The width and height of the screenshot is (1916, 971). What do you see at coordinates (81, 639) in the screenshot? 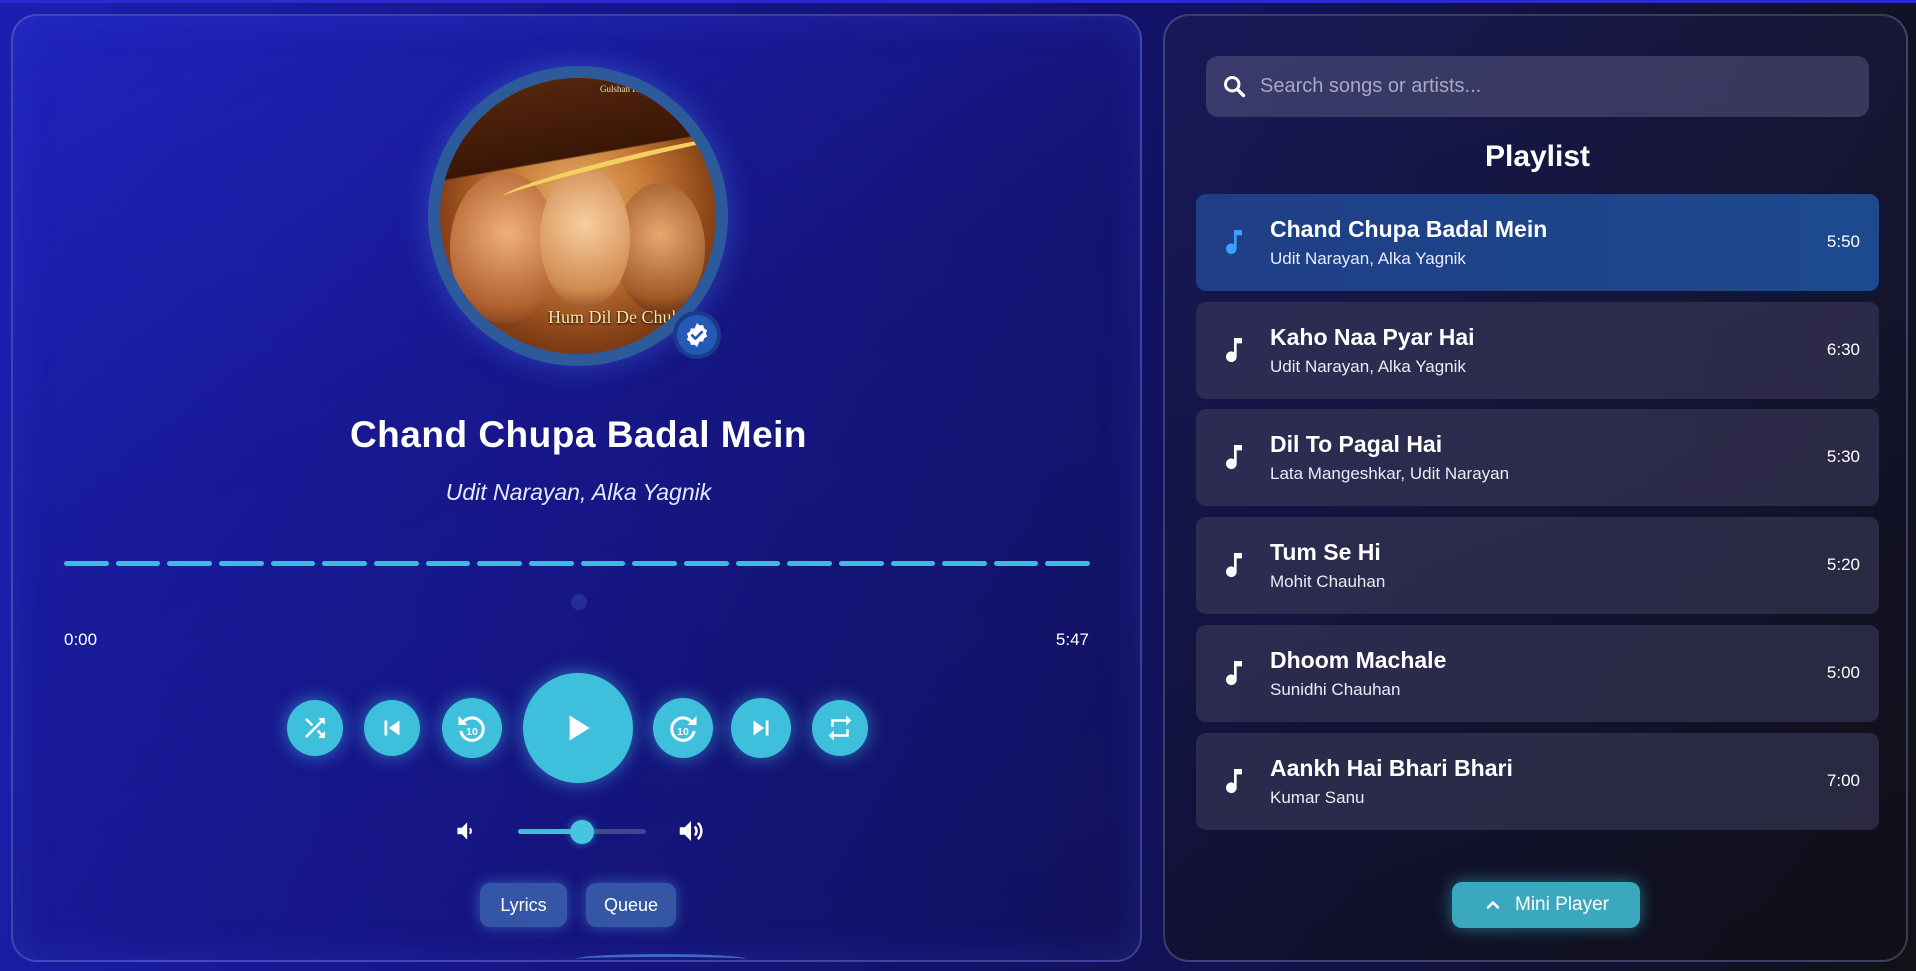
I see `time-current: 0:00` at bounding box center [81, 639].